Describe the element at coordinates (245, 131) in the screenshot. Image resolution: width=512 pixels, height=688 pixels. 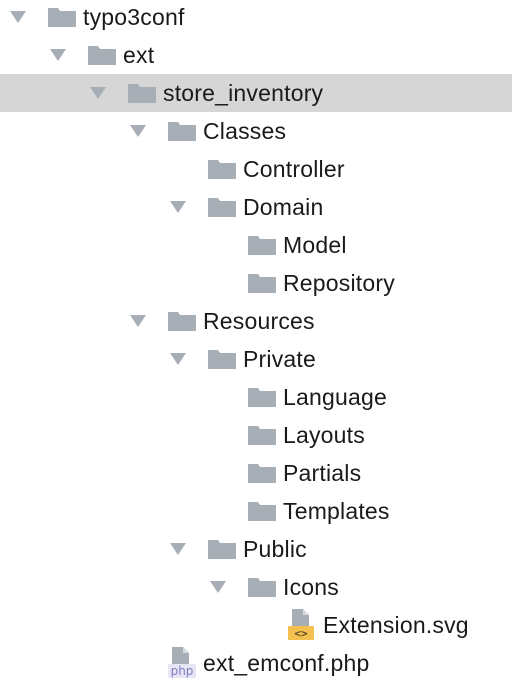
I see `tree-row-label: Classes` at that location.